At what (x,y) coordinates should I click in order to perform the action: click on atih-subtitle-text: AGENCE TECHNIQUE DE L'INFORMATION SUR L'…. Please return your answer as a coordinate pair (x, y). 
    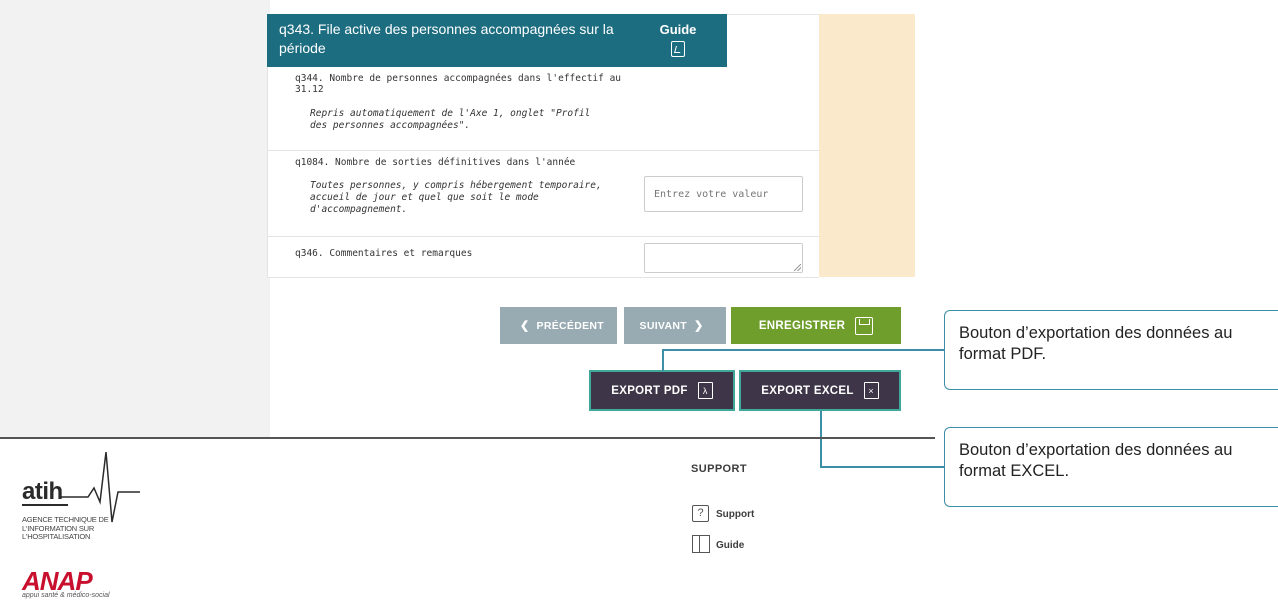
    Looking at the image, I should click on (65, 528).